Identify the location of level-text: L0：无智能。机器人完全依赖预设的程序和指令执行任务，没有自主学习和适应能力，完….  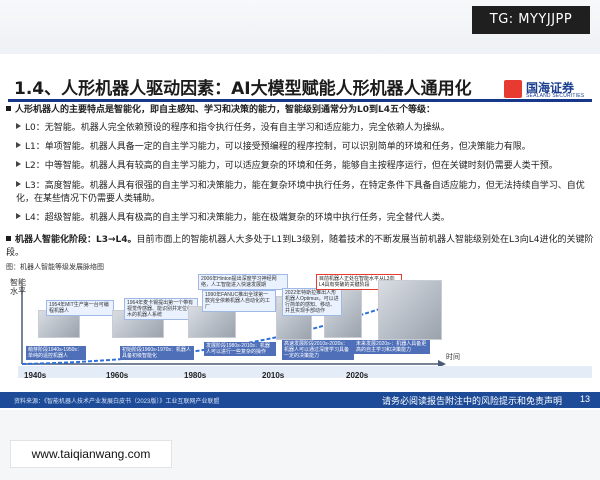
(237, 128).